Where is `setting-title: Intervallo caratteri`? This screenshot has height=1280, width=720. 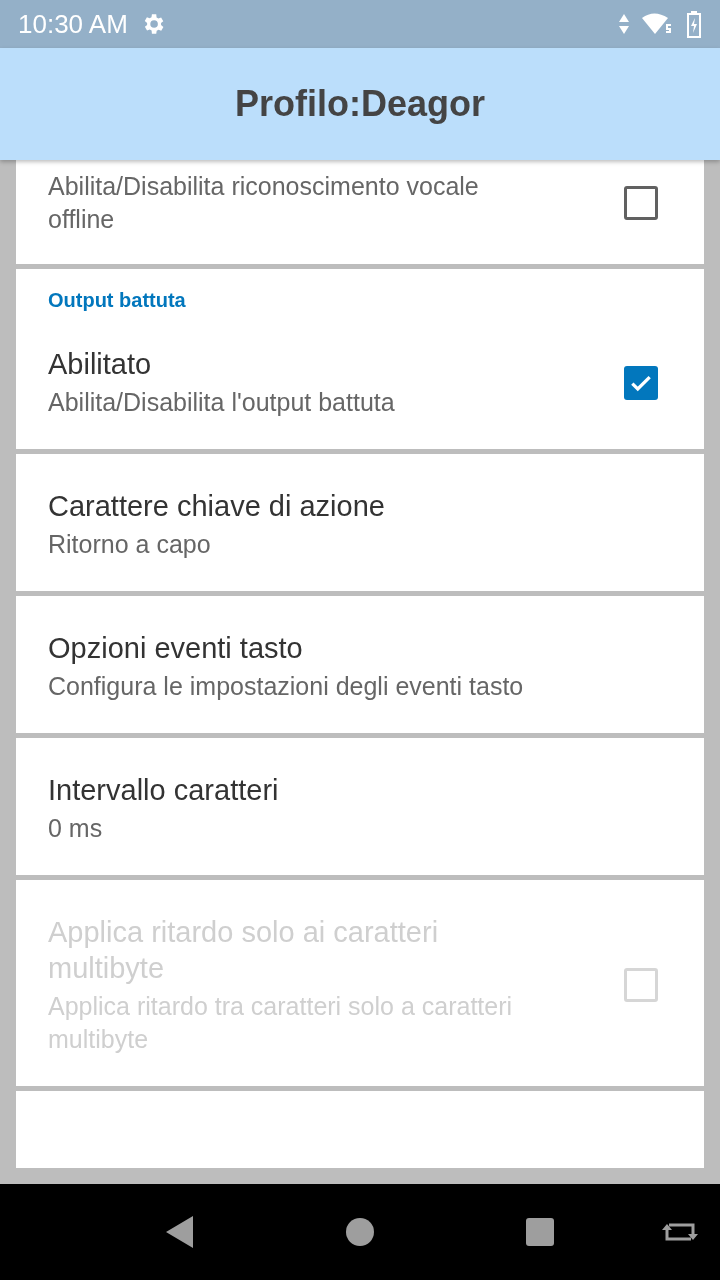 setting-title: Intervallo caratteri is located at coordinates (164, 790).